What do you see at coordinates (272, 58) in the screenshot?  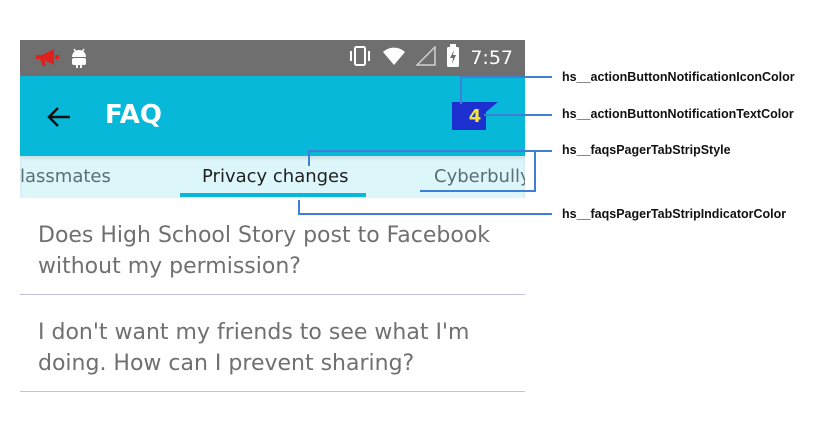 I see `status-bar: 7:57` at bounding box center [272, 58].